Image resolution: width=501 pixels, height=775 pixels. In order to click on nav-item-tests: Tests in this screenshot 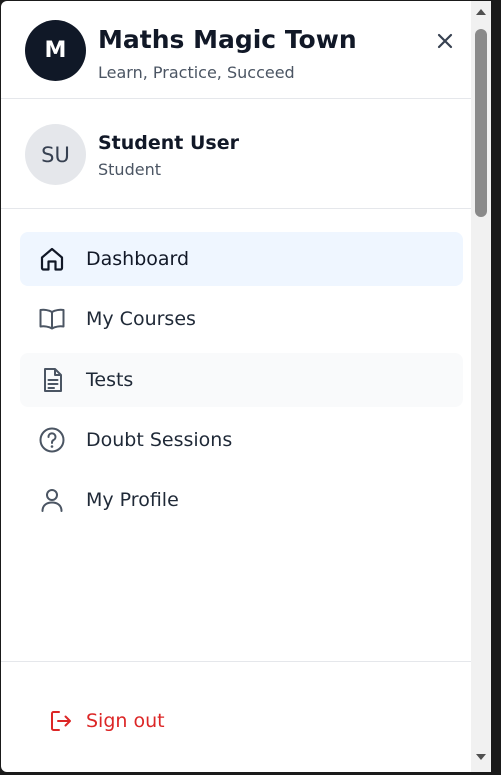, I will do `click(241, 380)`.